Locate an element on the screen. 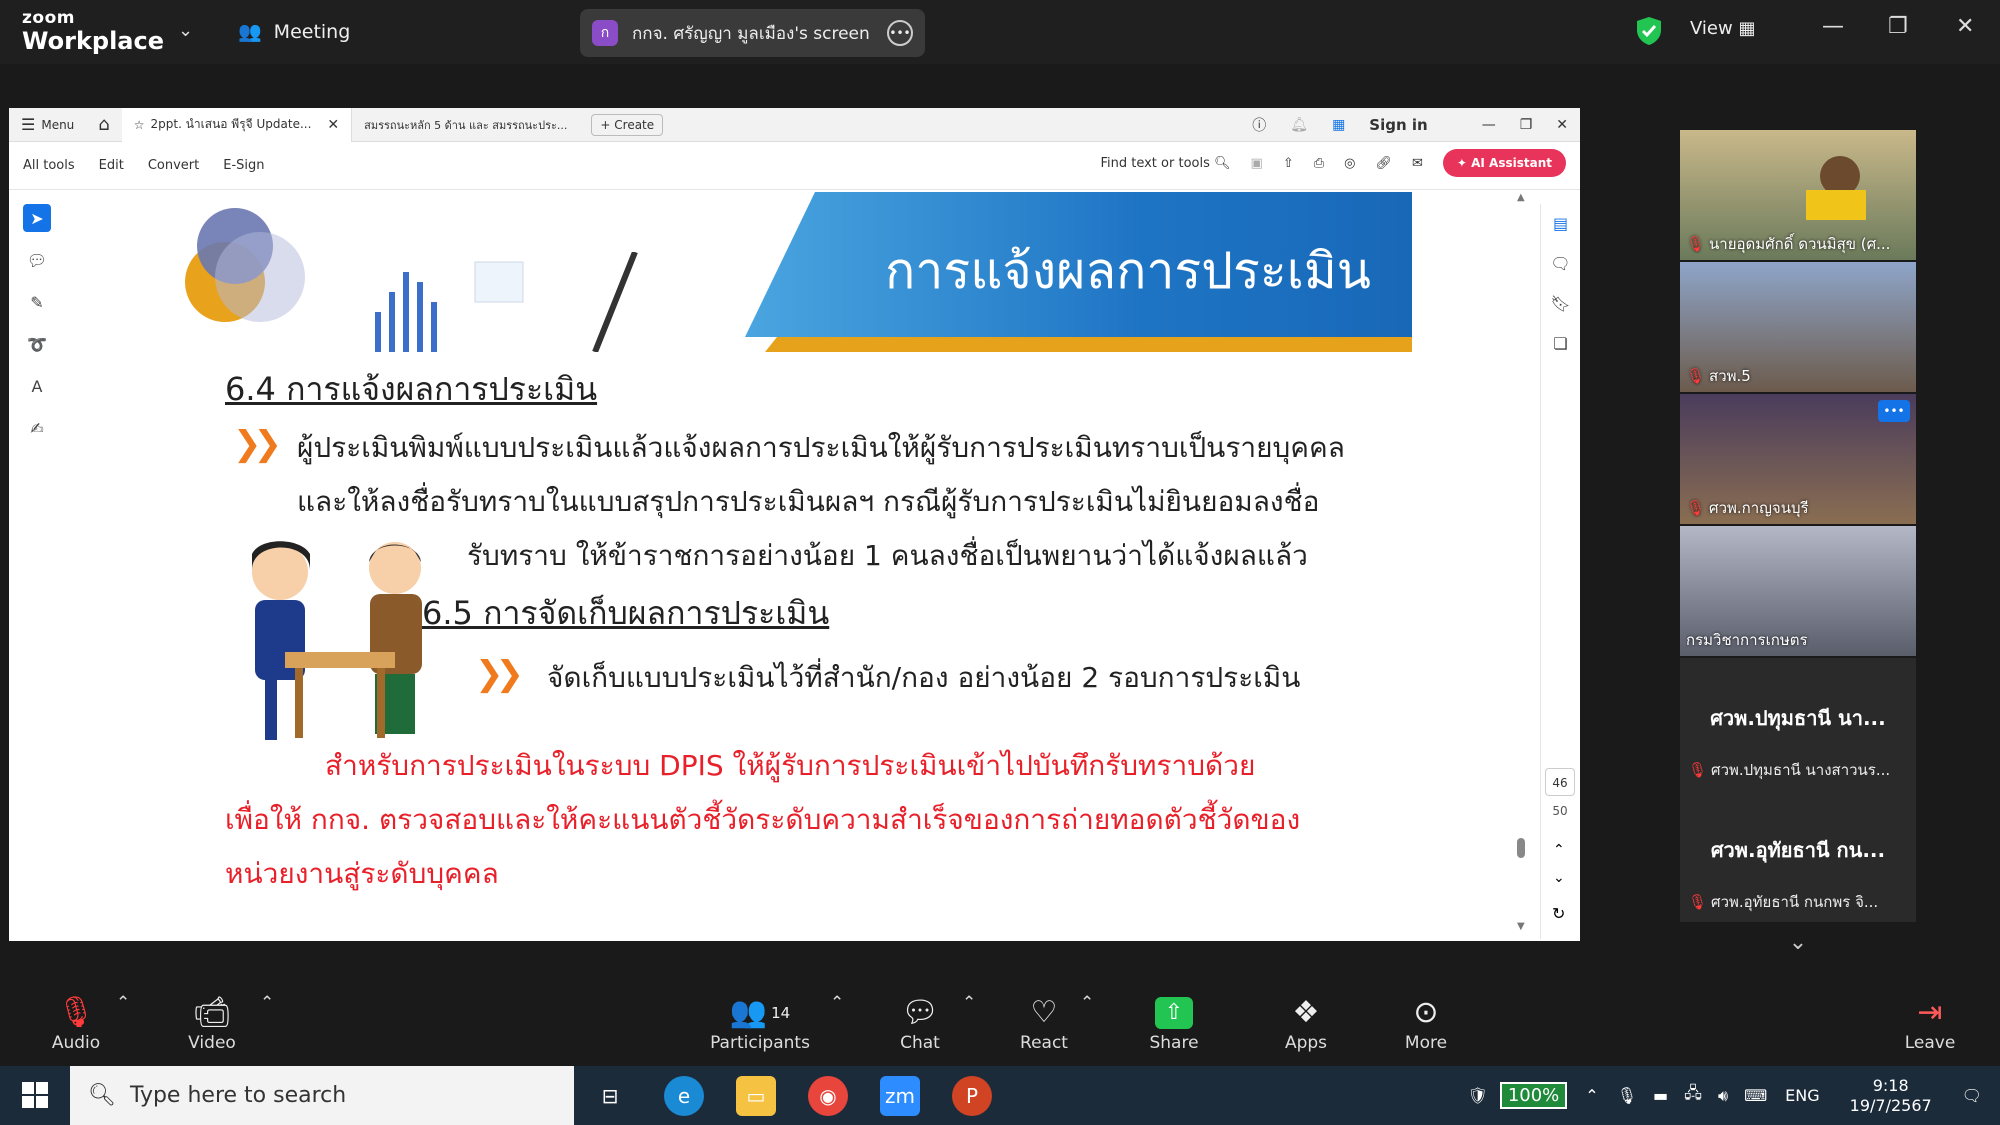  home-icon: ⌂ is located at coordinates (103, 125).